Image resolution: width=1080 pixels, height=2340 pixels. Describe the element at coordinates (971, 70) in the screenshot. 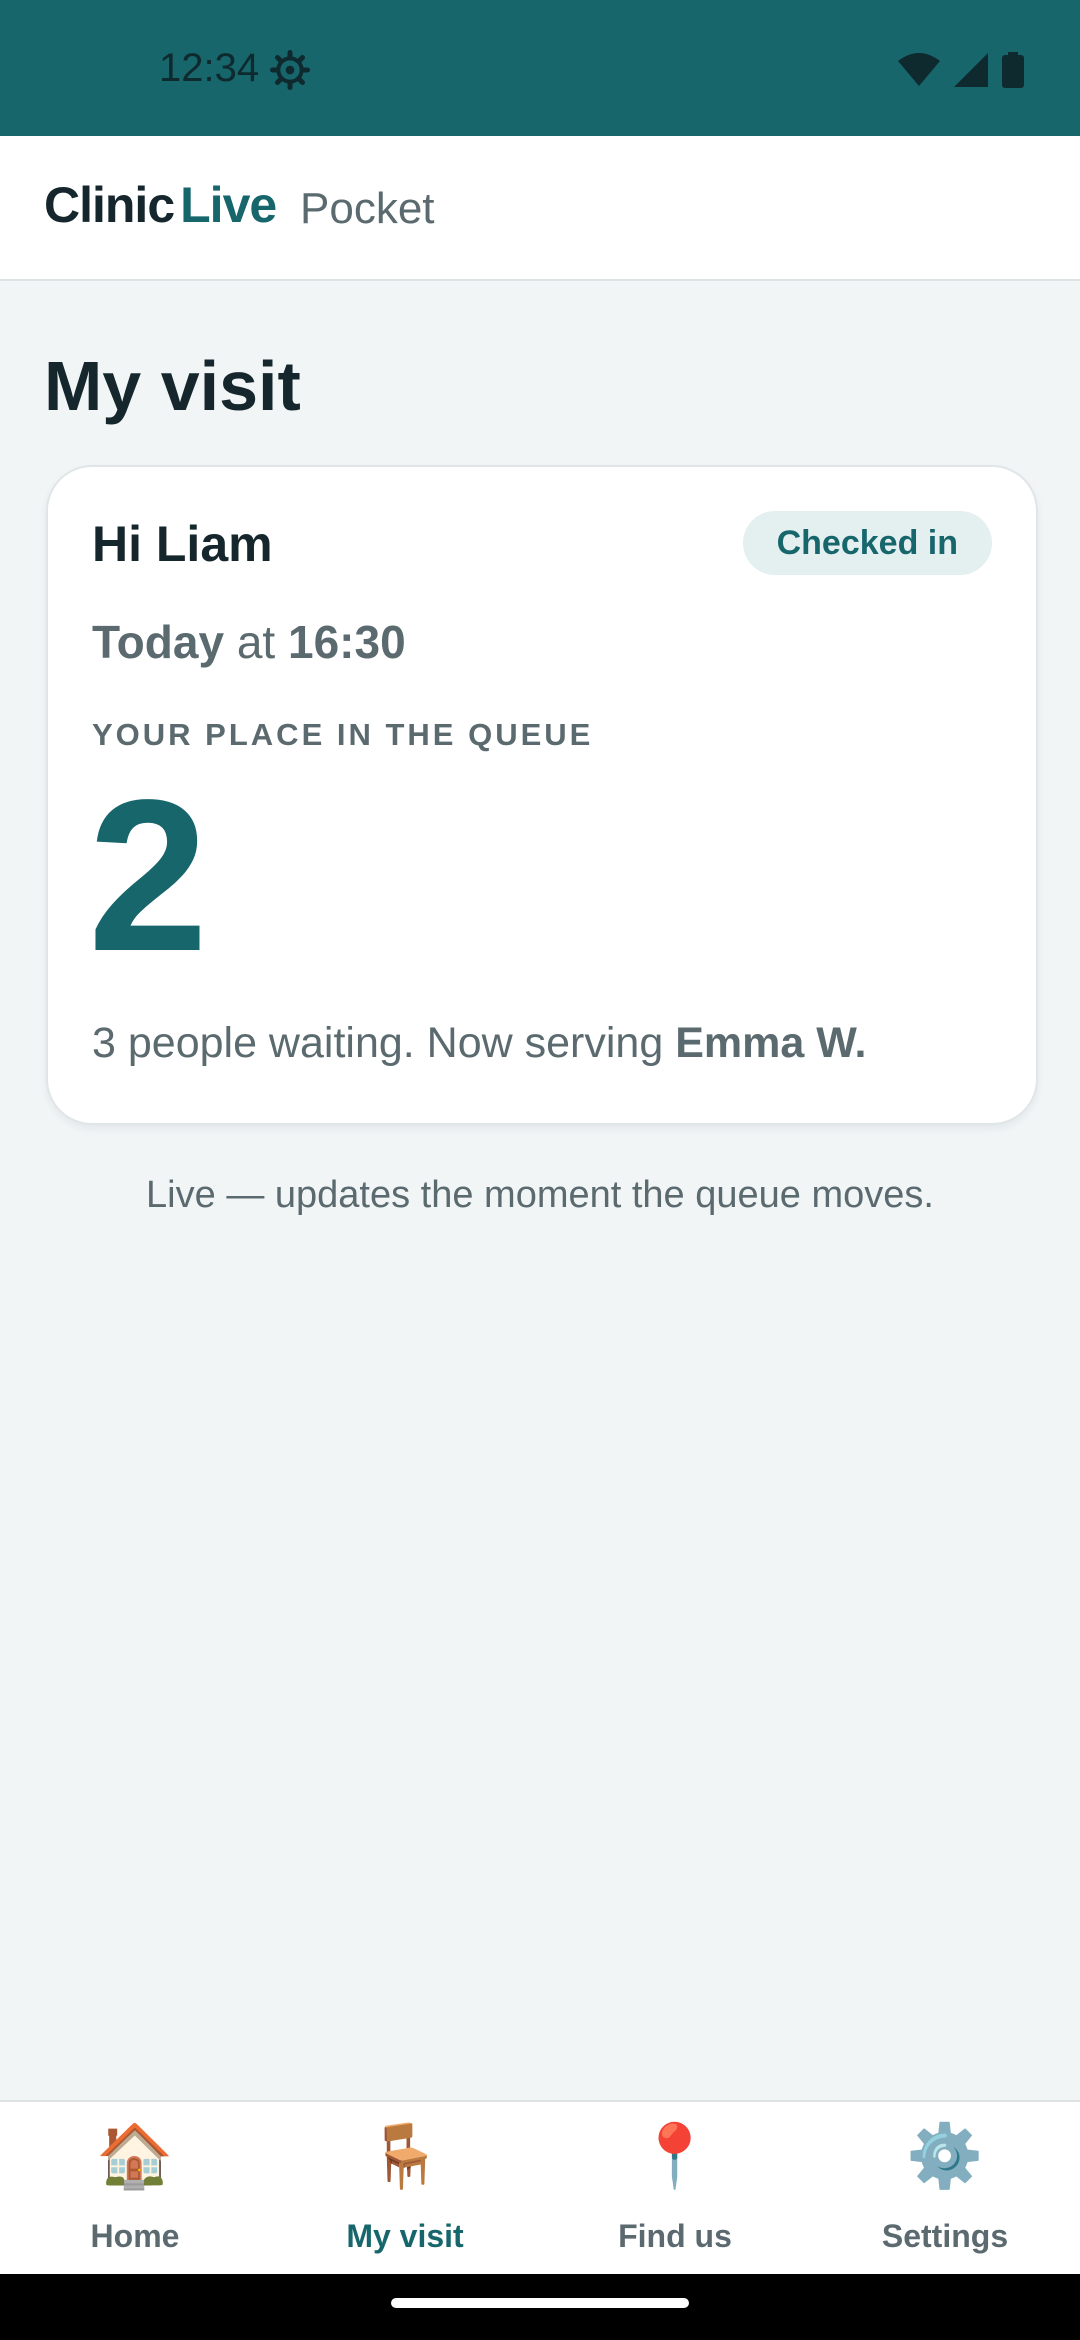

I see `cell-signal-icon` at that location.